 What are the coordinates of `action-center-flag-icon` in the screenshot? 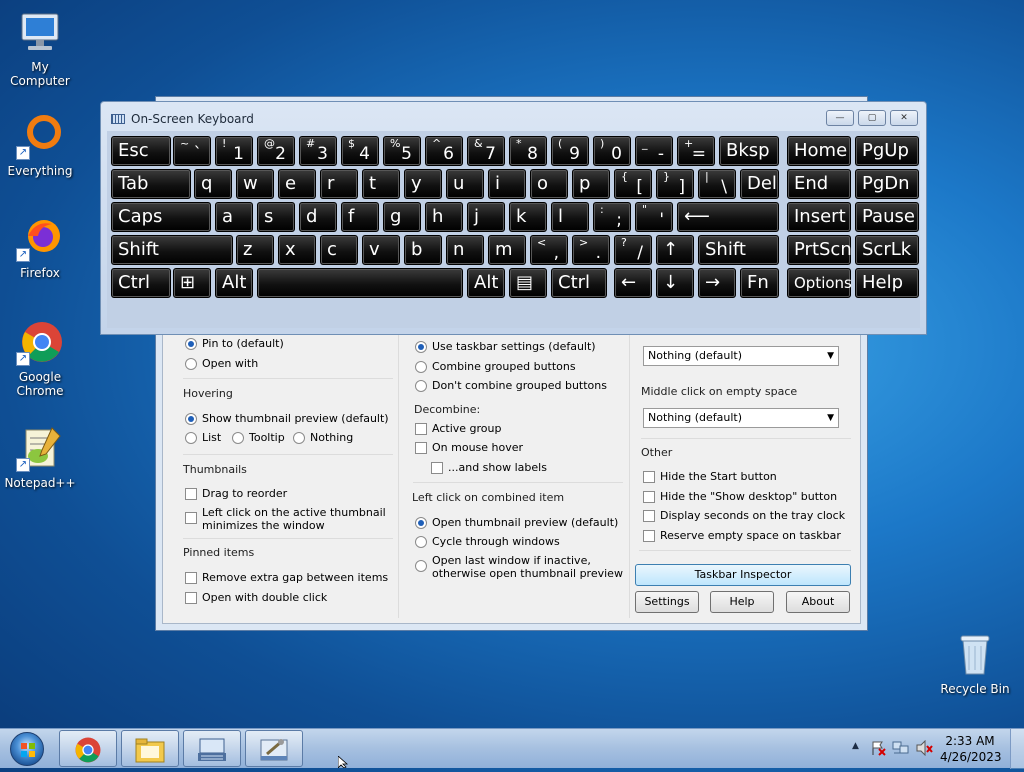 It's located at (878, 749).